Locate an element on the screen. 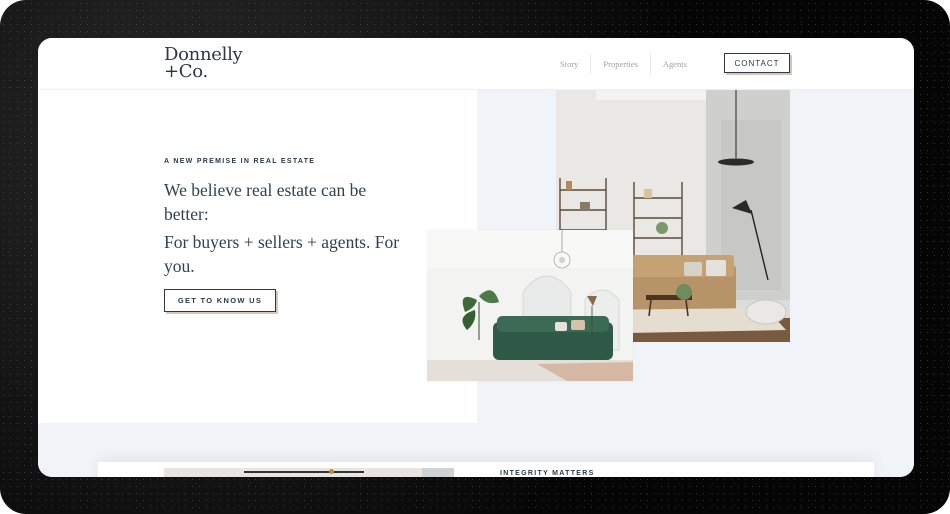 The image size is (950, 514). integrity-eyebrow: INTEGRITY MATTERS is located at coordinates (547, 473).